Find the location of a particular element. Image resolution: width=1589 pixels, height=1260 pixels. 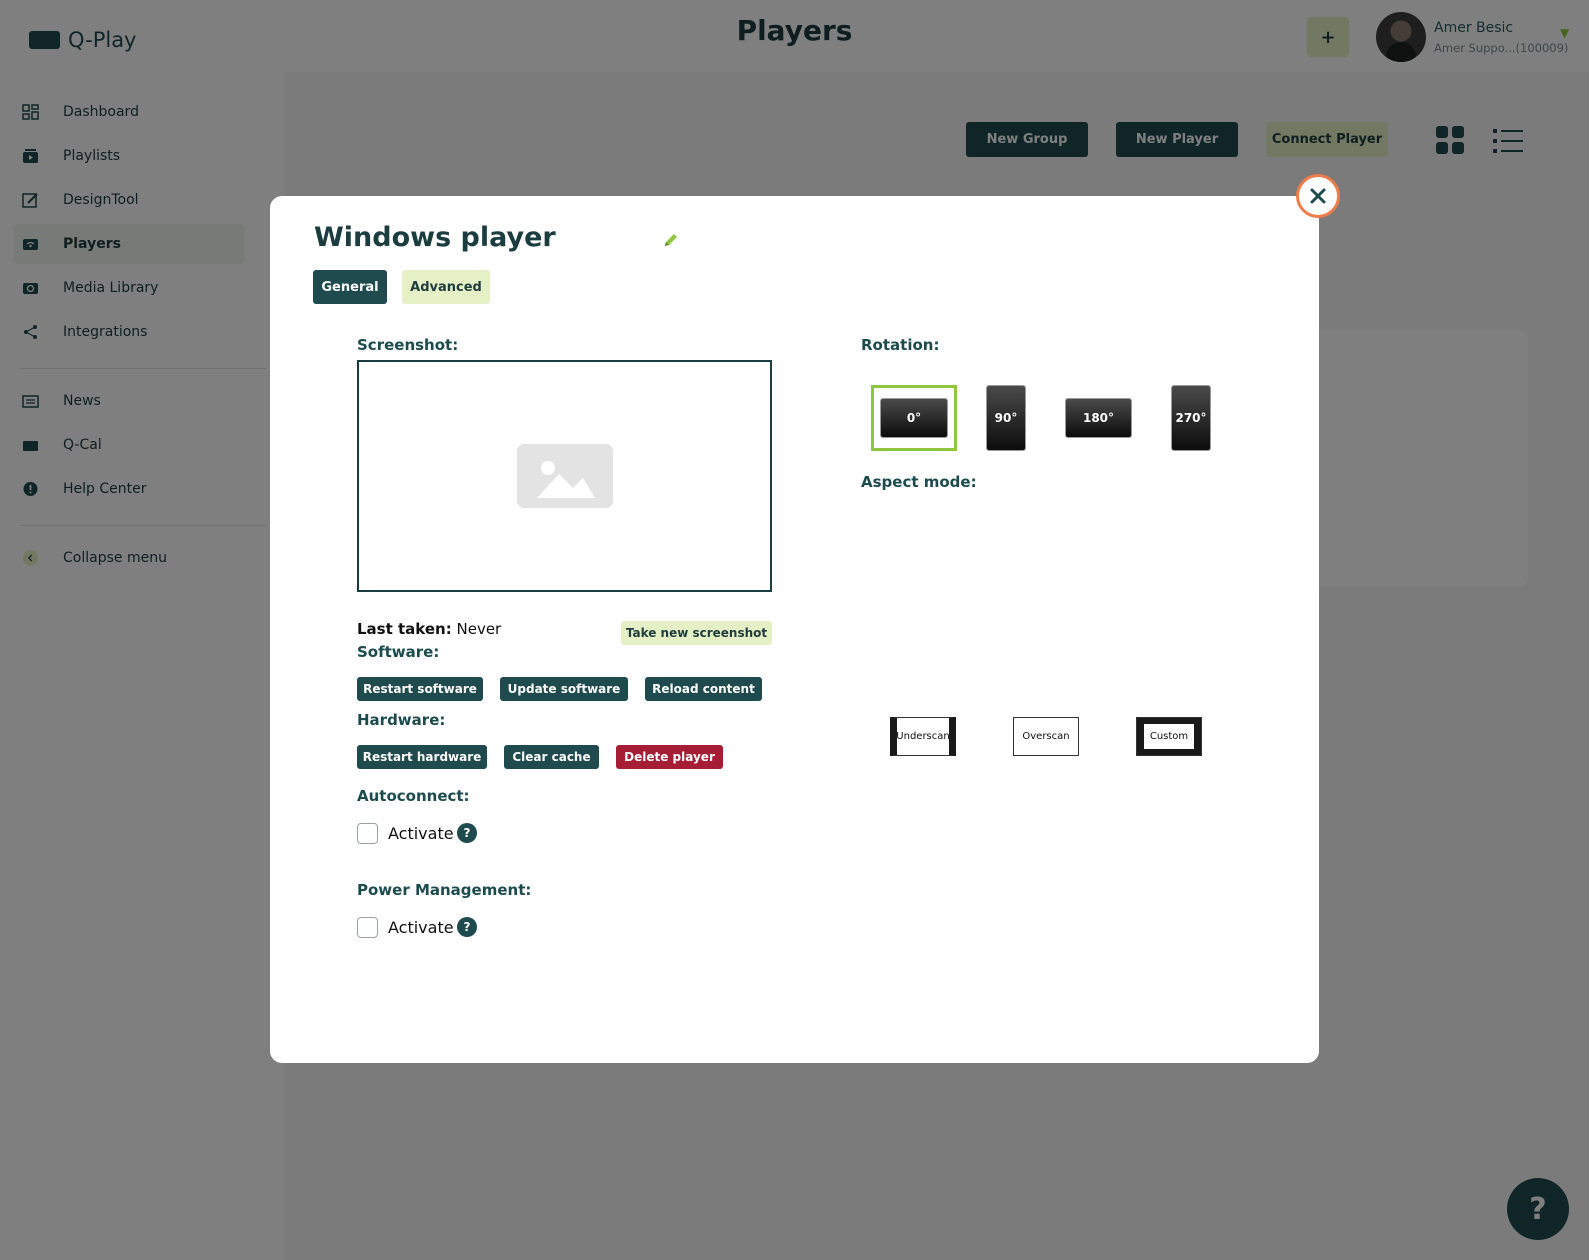

power-management-checkbox is located at coordinates (367, 927).